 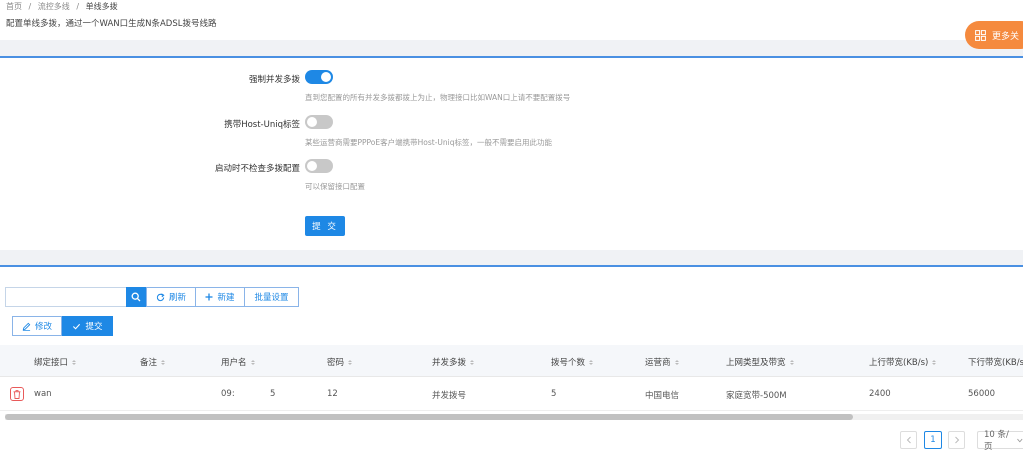 I want to click on scrollbar-thumb, so click(x=429, y=417).